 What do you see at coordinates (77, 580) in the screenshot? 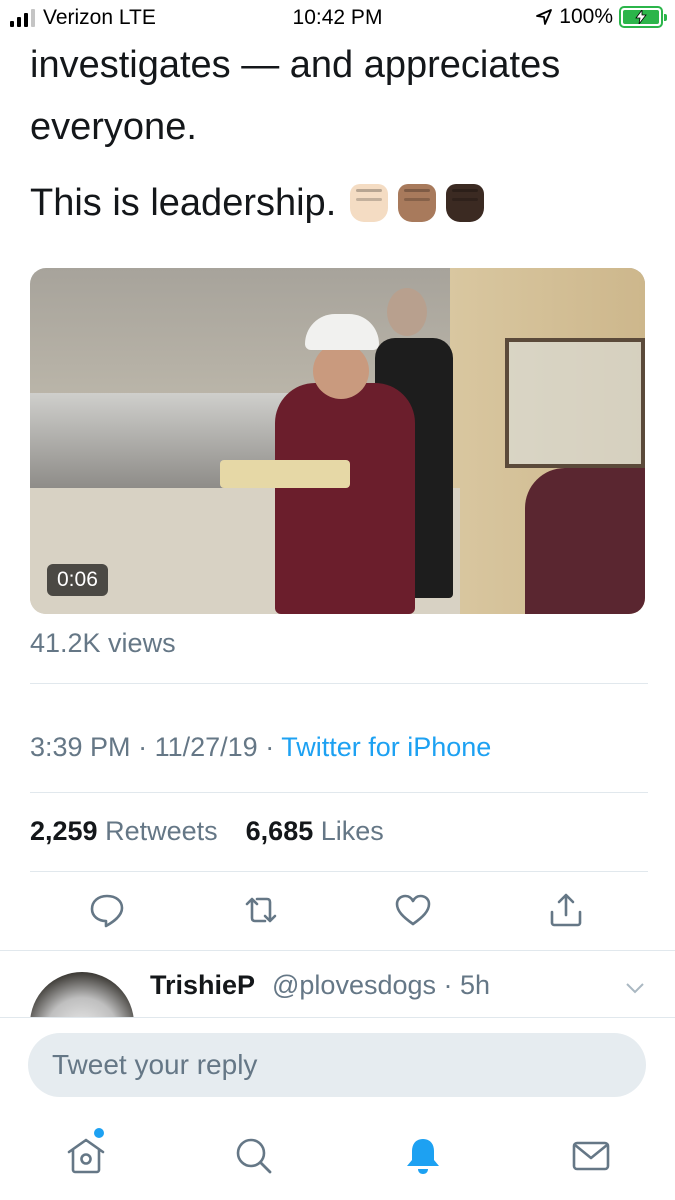
I see `video-duration: 0:06` at bounding box center [77, 580].